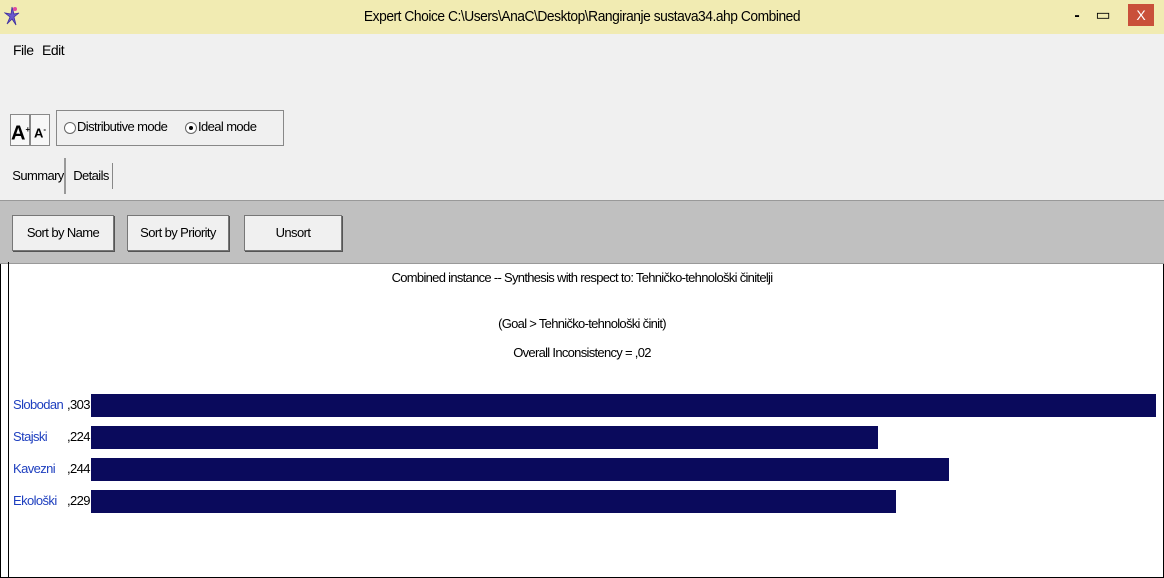 The width and height of the screenshot is (1164, 578). Describe the element at coordinates (122, 126) in the screenshot. I see `distributive-mode-label: Distributive mode` at that location.